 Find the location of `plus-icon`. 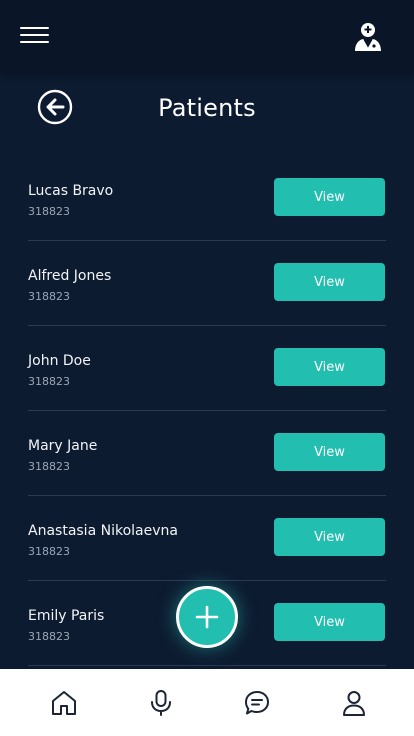

plus-icon is located at coordinates (207, 617).